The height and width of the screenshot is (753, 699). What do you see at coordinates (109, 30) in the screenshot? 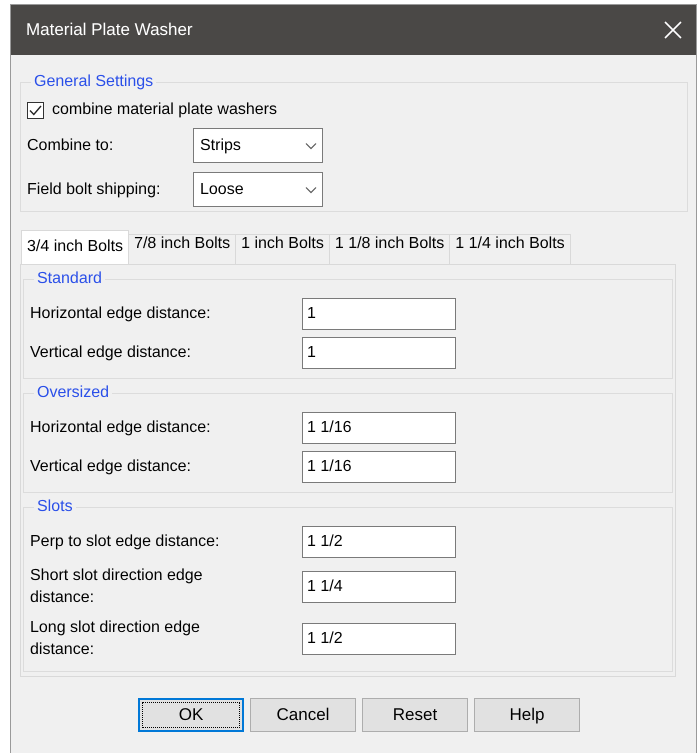
I see `window-title: Material Plate Washer` at bounding box center [109, 30].